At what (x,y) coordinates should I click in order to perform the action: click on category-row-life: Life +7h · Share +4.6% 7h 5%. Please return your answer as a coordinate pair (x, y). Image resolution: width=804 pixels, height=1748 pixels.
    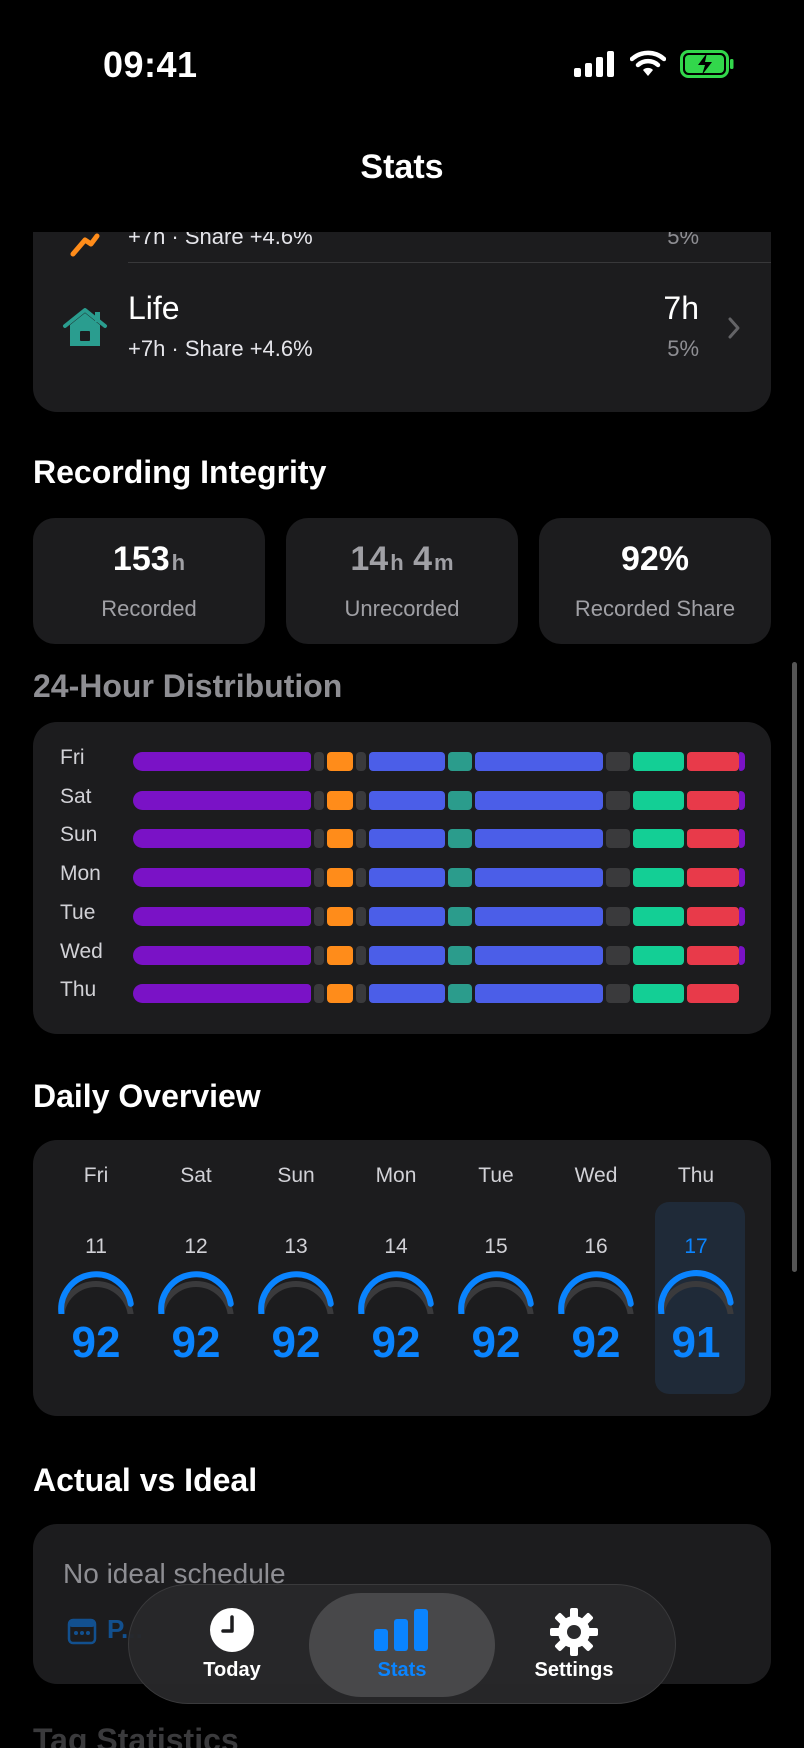
    Looking at the image, I should click on (402, 324).